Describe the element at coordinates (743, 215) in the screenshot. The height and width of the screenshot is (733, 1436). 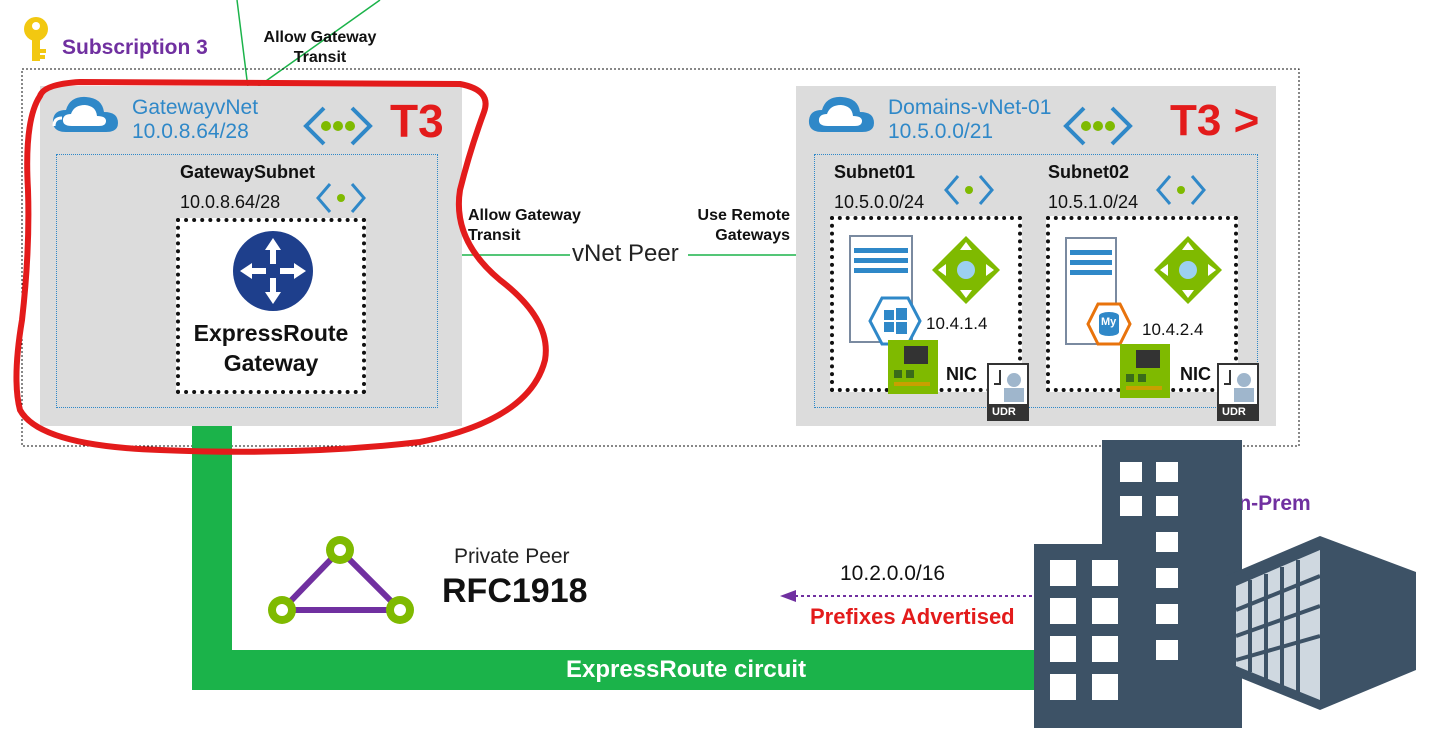
I see `peer-right-line1: Use Remote` at that location.